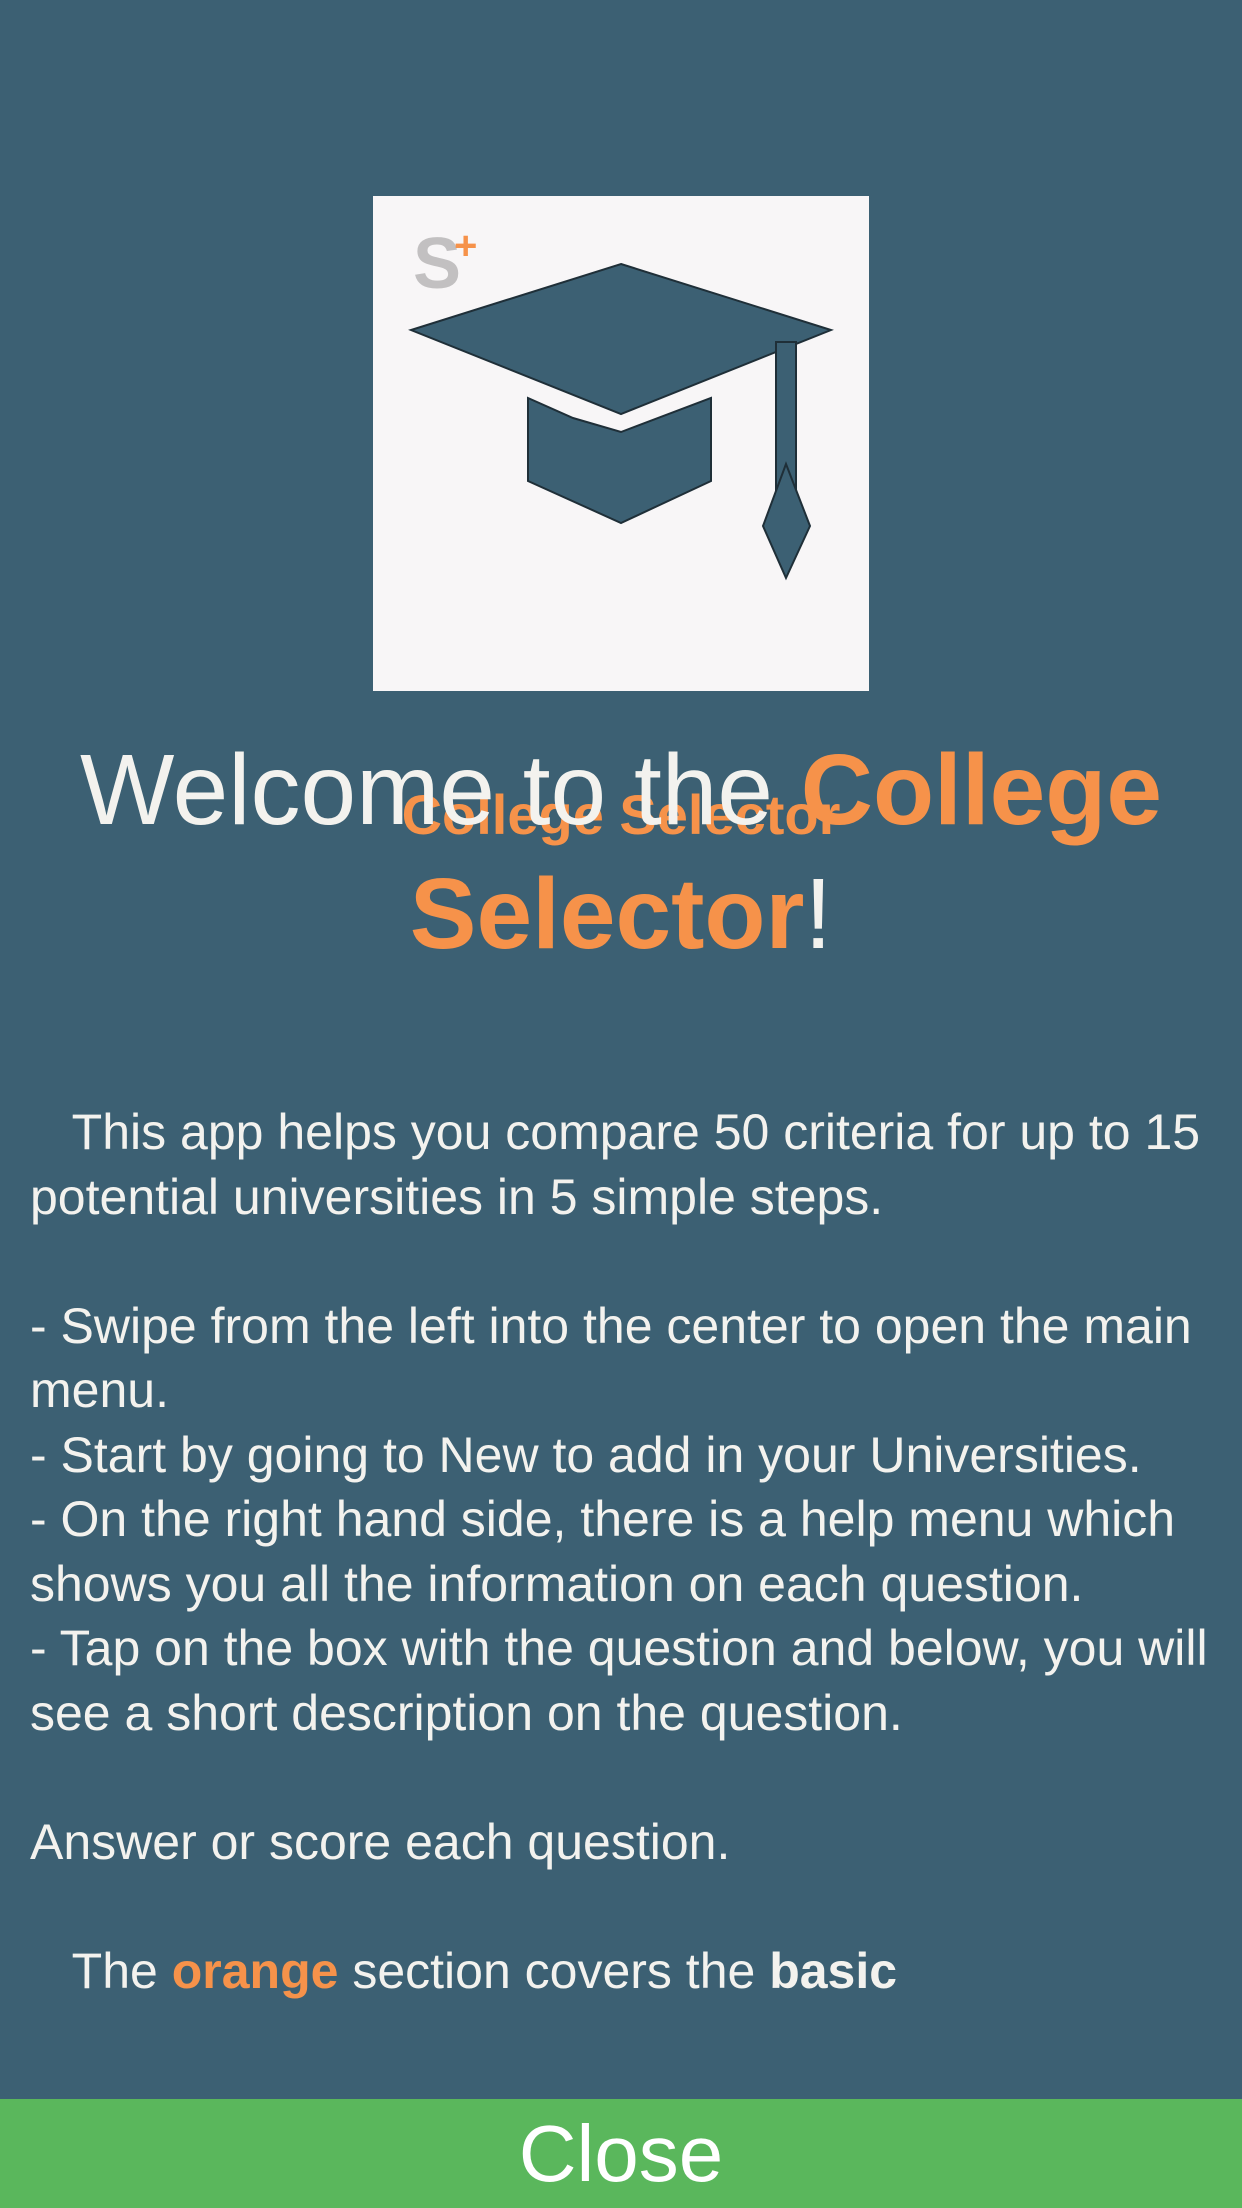 The image size is (1242, 2208). Describe the element at coordinates (466, 246) in the screenshot. I see `logo-badge-plus: +` at that location.